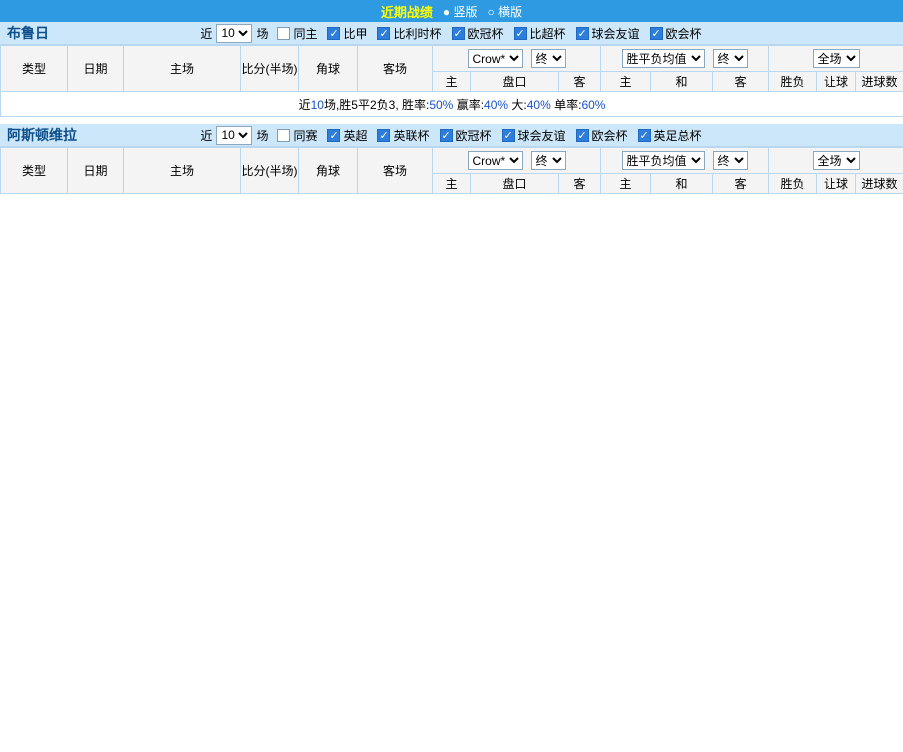 The height and width of the screenshot is (752, 903). I want to click on col-header-handicap-line: 盘口, so click(514, 81).